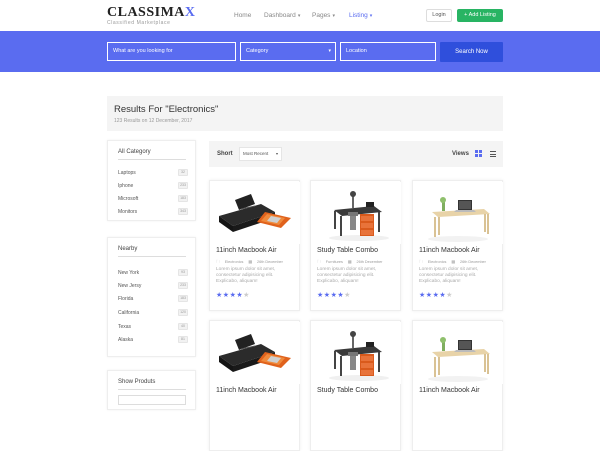  What do you see at coordinates (126, 186) in the screenshot?
I see `list-item-label: Iphone` at bounding box center [126, 186].